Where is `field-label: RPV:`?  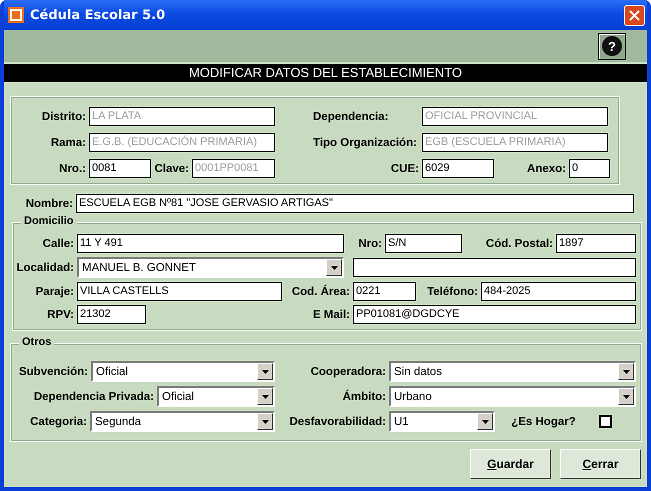
field-label: RPV: is located at coordinates (60, 314).